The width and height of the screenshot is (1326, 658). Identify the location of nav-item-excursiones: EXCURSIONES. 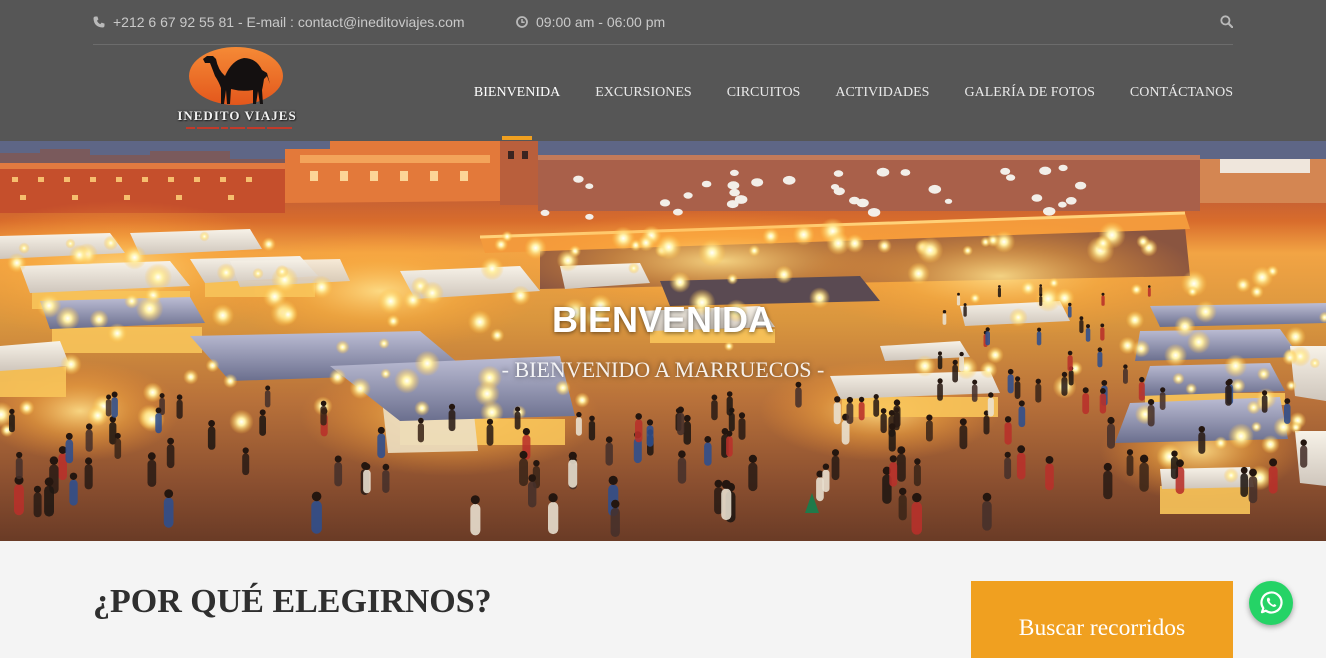
(643, 93).